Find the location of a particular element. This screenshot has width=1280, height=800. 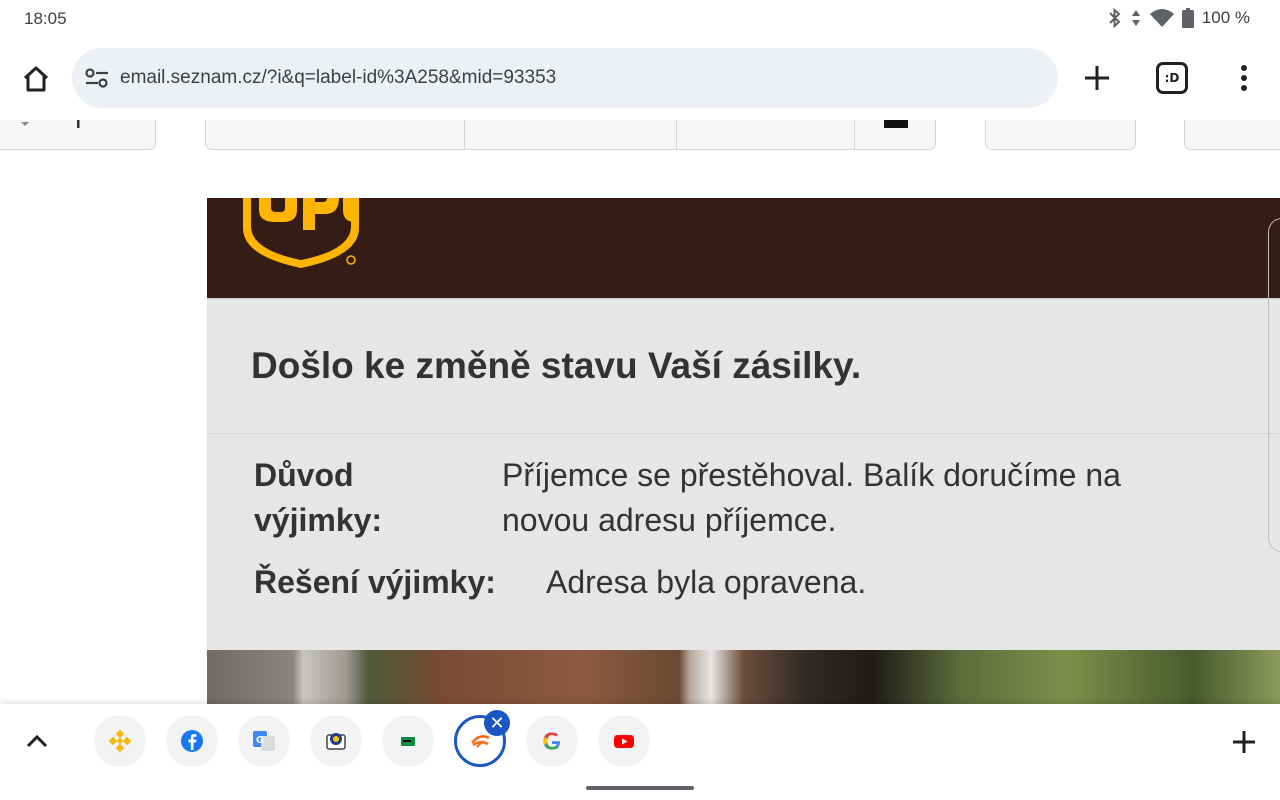

data-arrows-icon is located at coordinates (1135, 18).